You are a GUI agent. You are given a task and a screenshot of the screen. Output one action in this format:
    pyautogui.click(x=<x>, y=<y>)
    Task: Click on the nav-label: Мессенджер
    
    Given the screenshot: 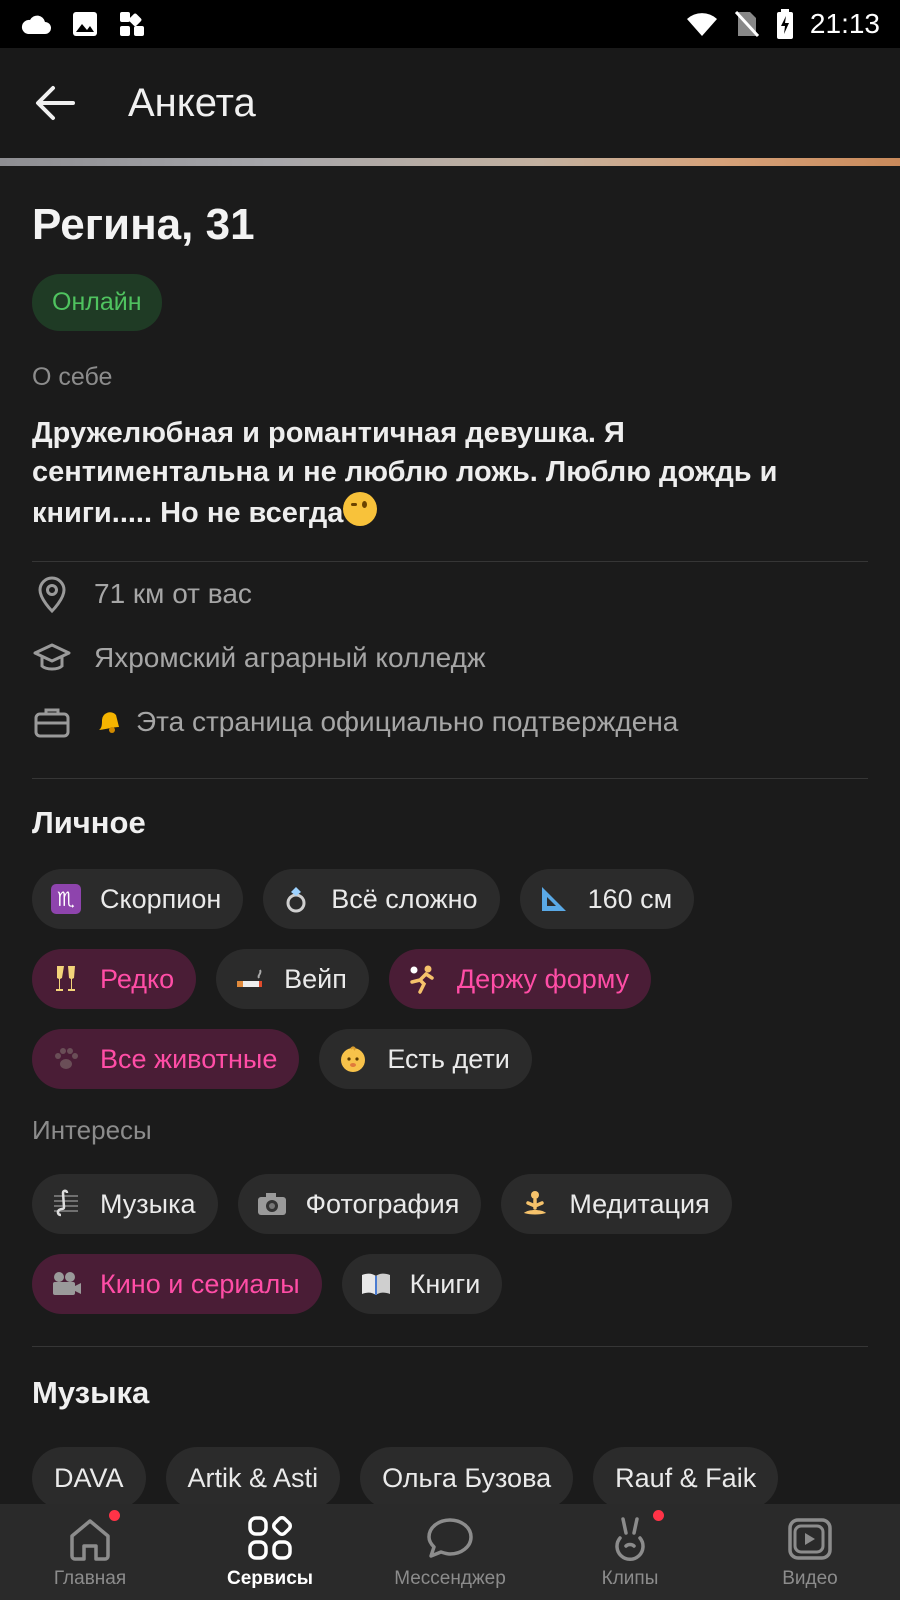 What is the action you would take?
    pyautogui.click(x=450, y=1578)
    